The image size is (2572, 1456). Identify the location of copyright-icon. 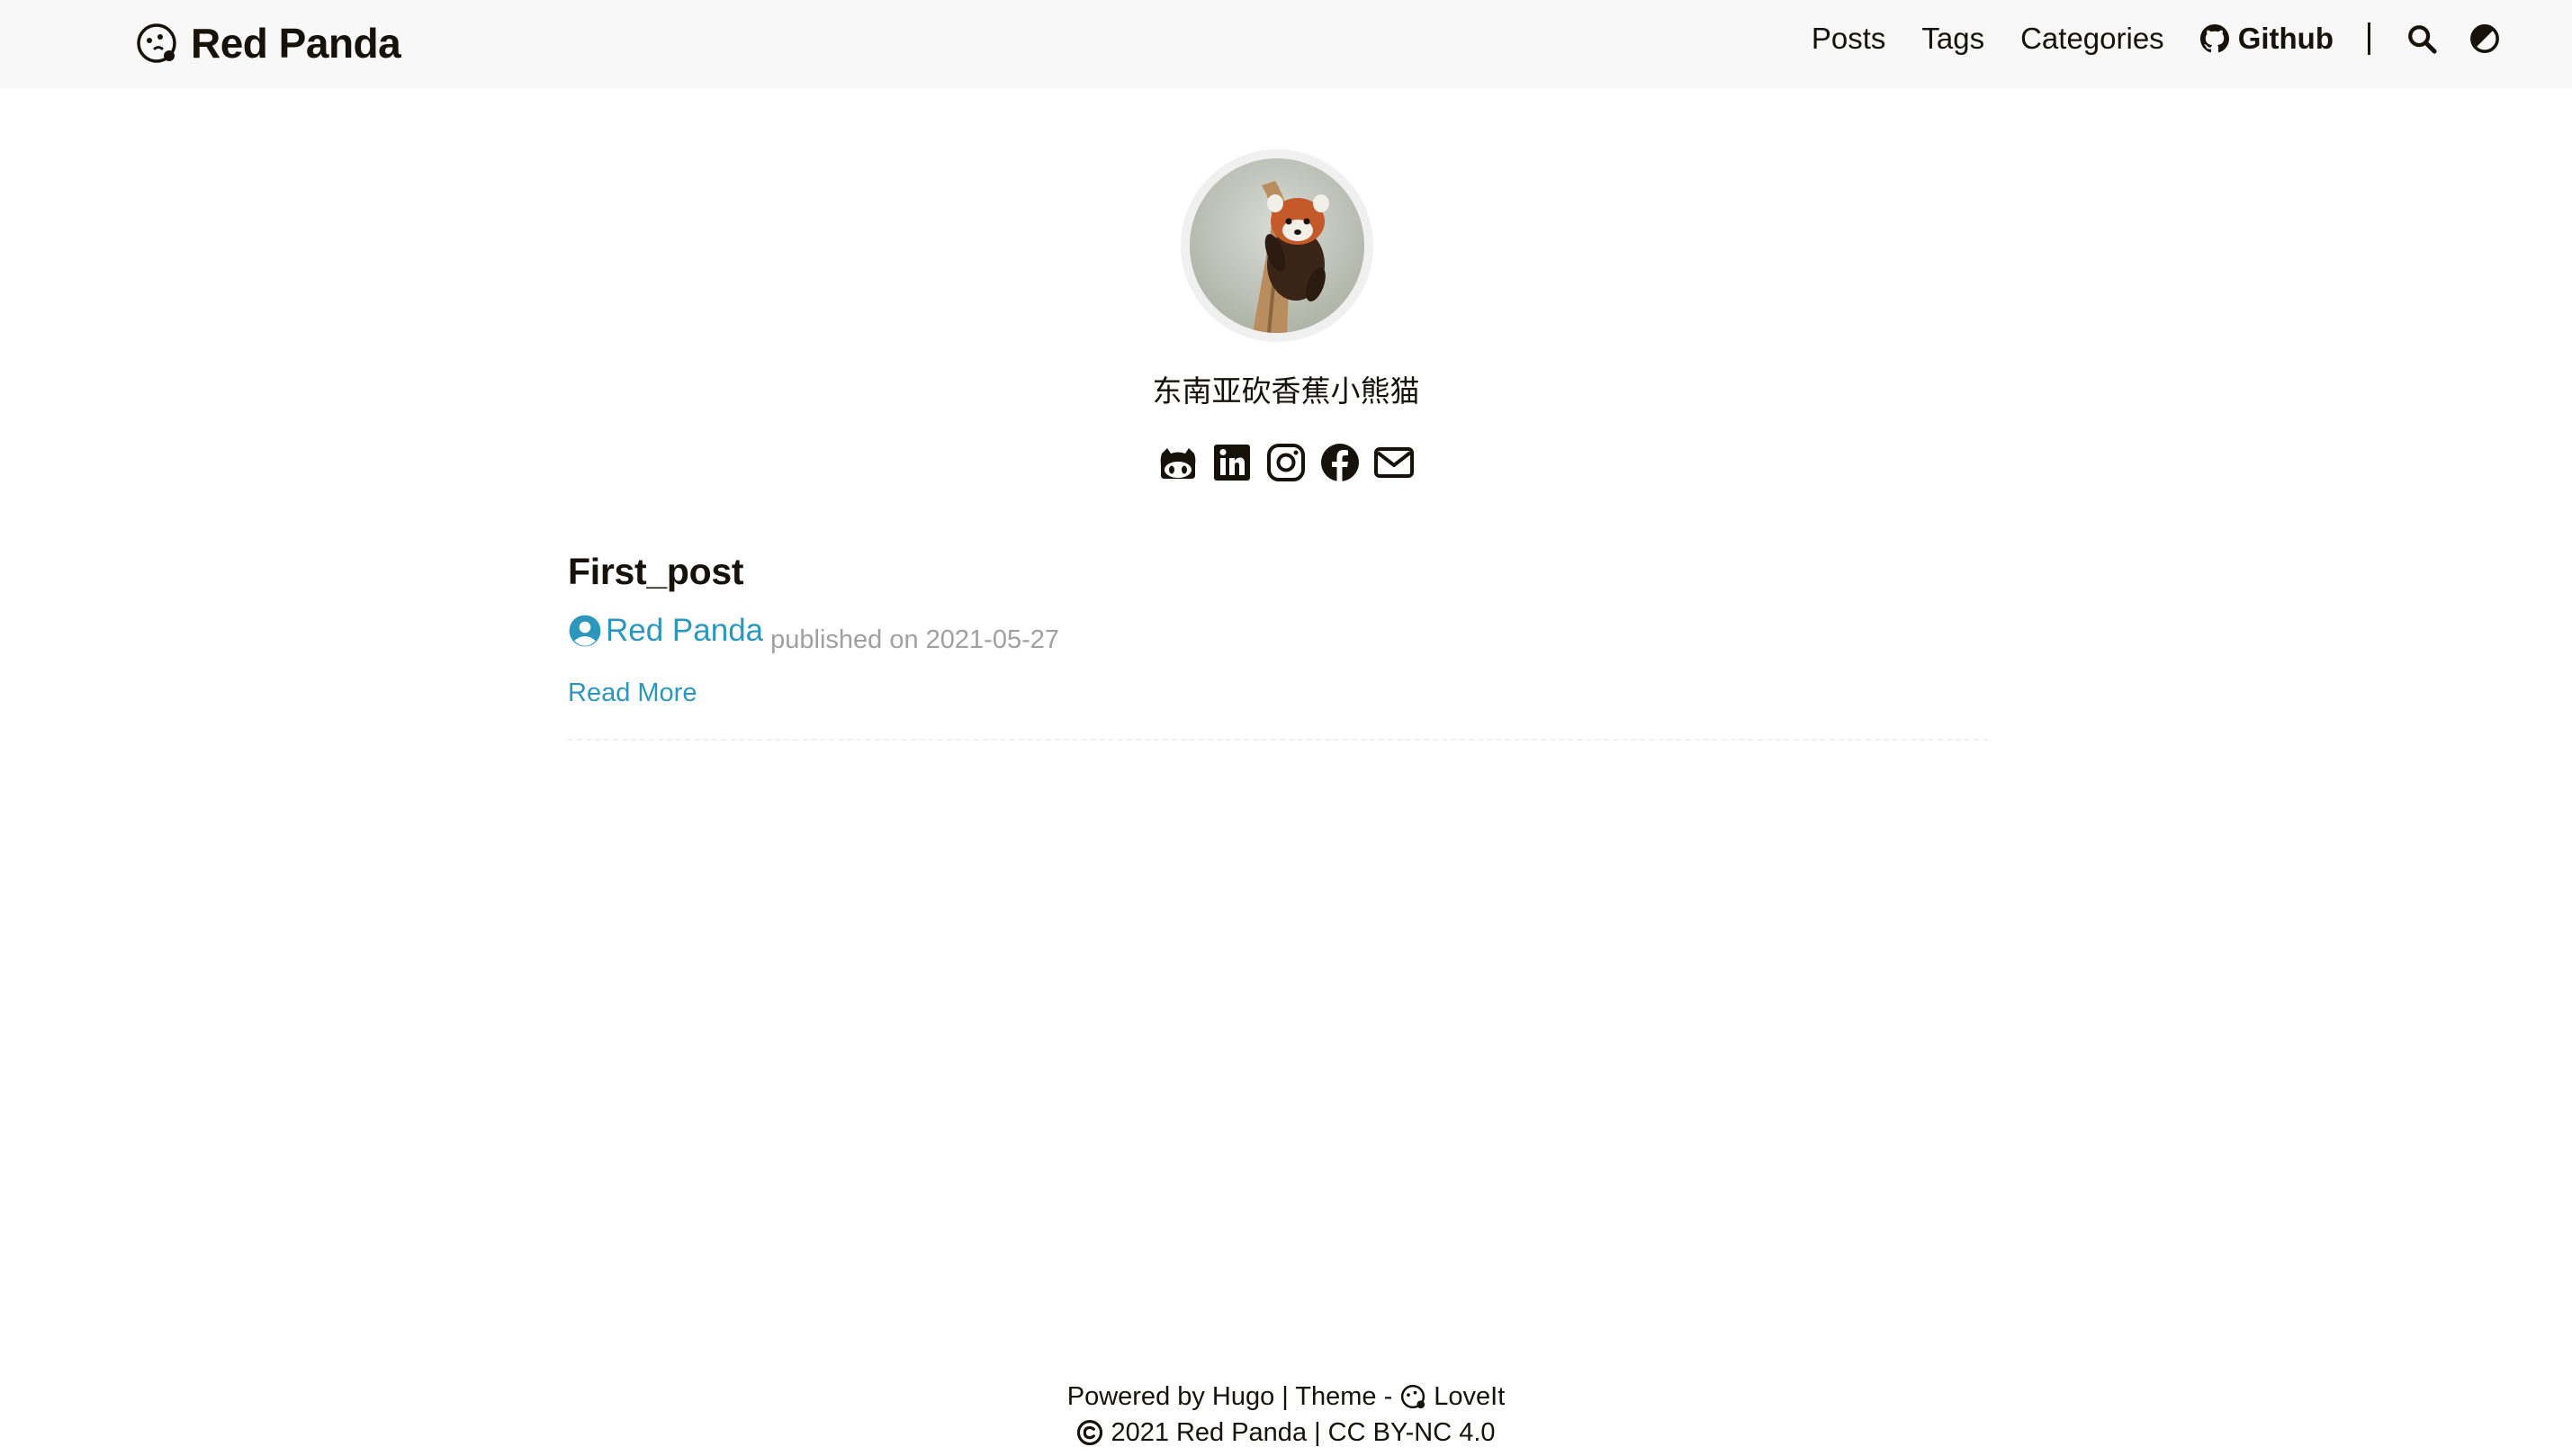
(1090, 1432).